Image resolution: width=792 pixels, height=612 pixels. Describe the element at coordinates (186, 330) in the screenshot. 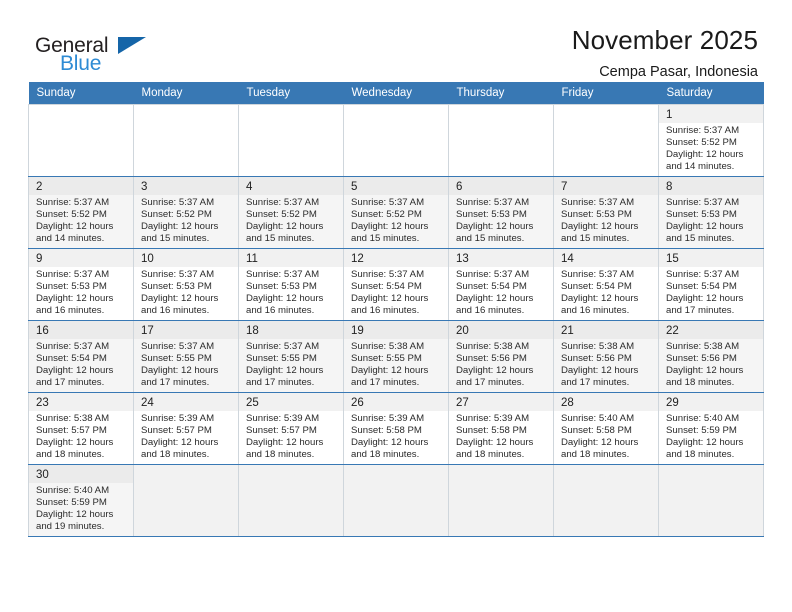

I see `day-number: 17` at that location.